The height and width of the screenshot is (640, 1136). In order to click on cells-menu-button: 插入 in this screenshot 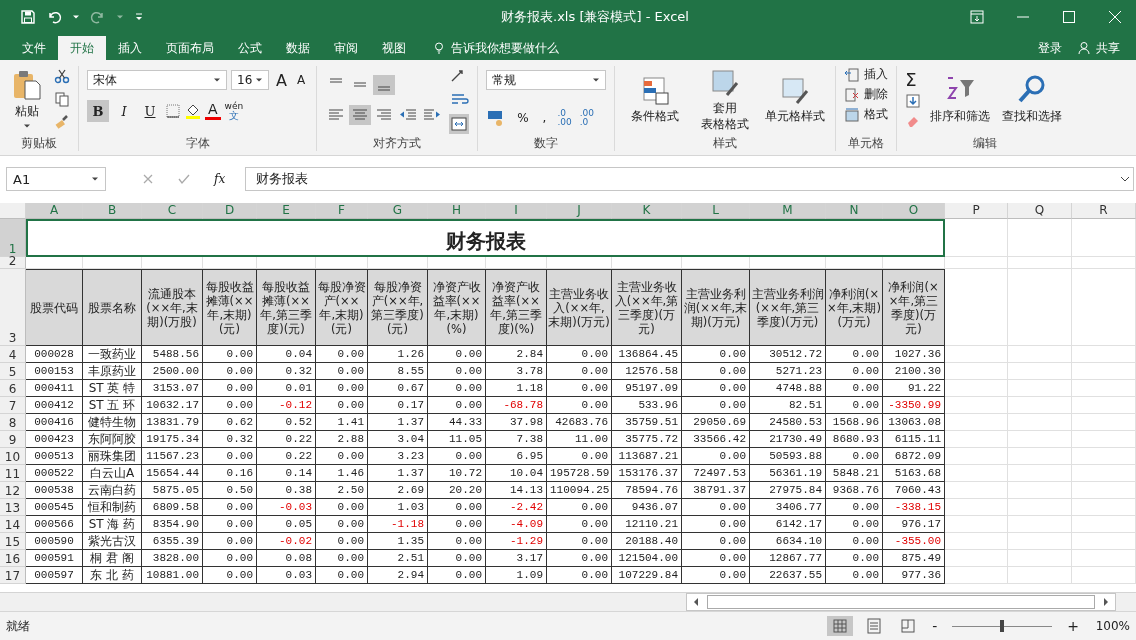, I will do `click(866, 74)`.